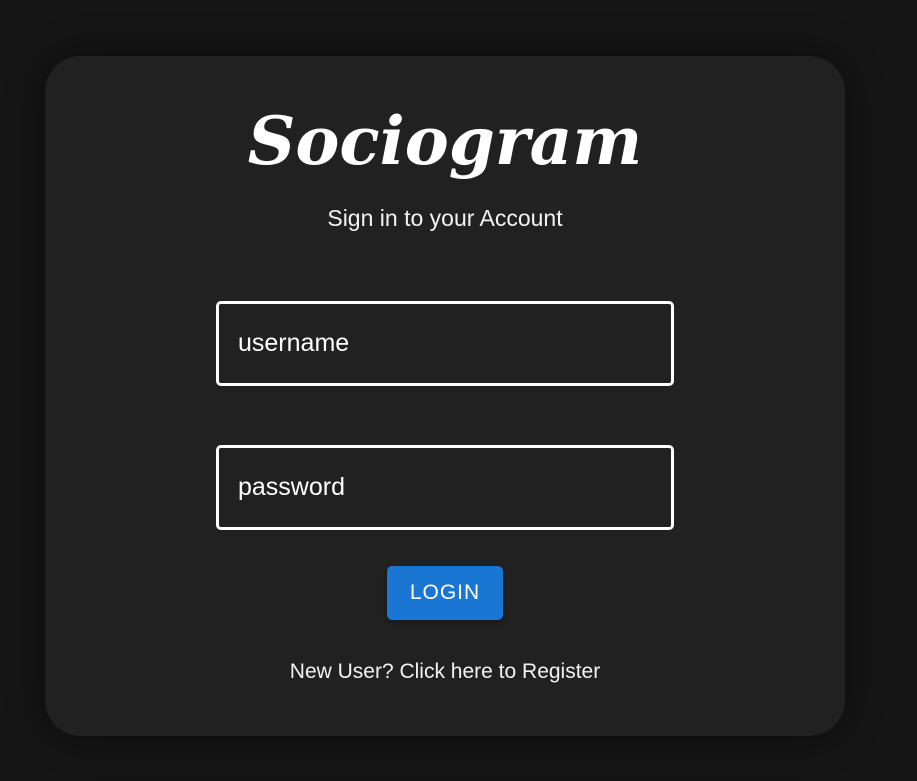  Describe the element at coordinates (445, 141) in the screenshot. I see `app-logo: Sociogram` at that location.